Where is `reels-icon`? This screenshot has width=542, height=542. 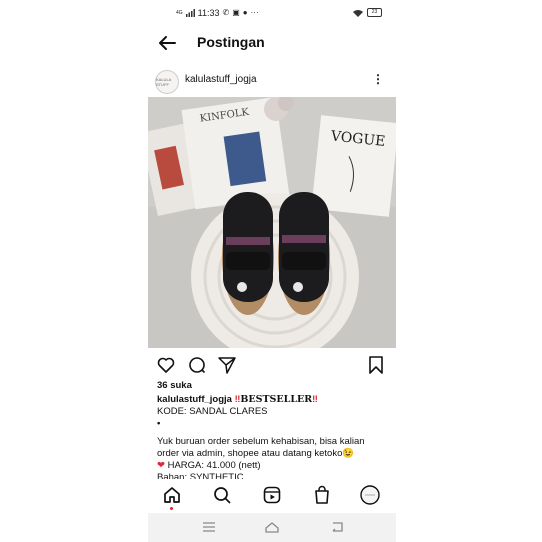
reels-icon is located at coordinates (272, 495).